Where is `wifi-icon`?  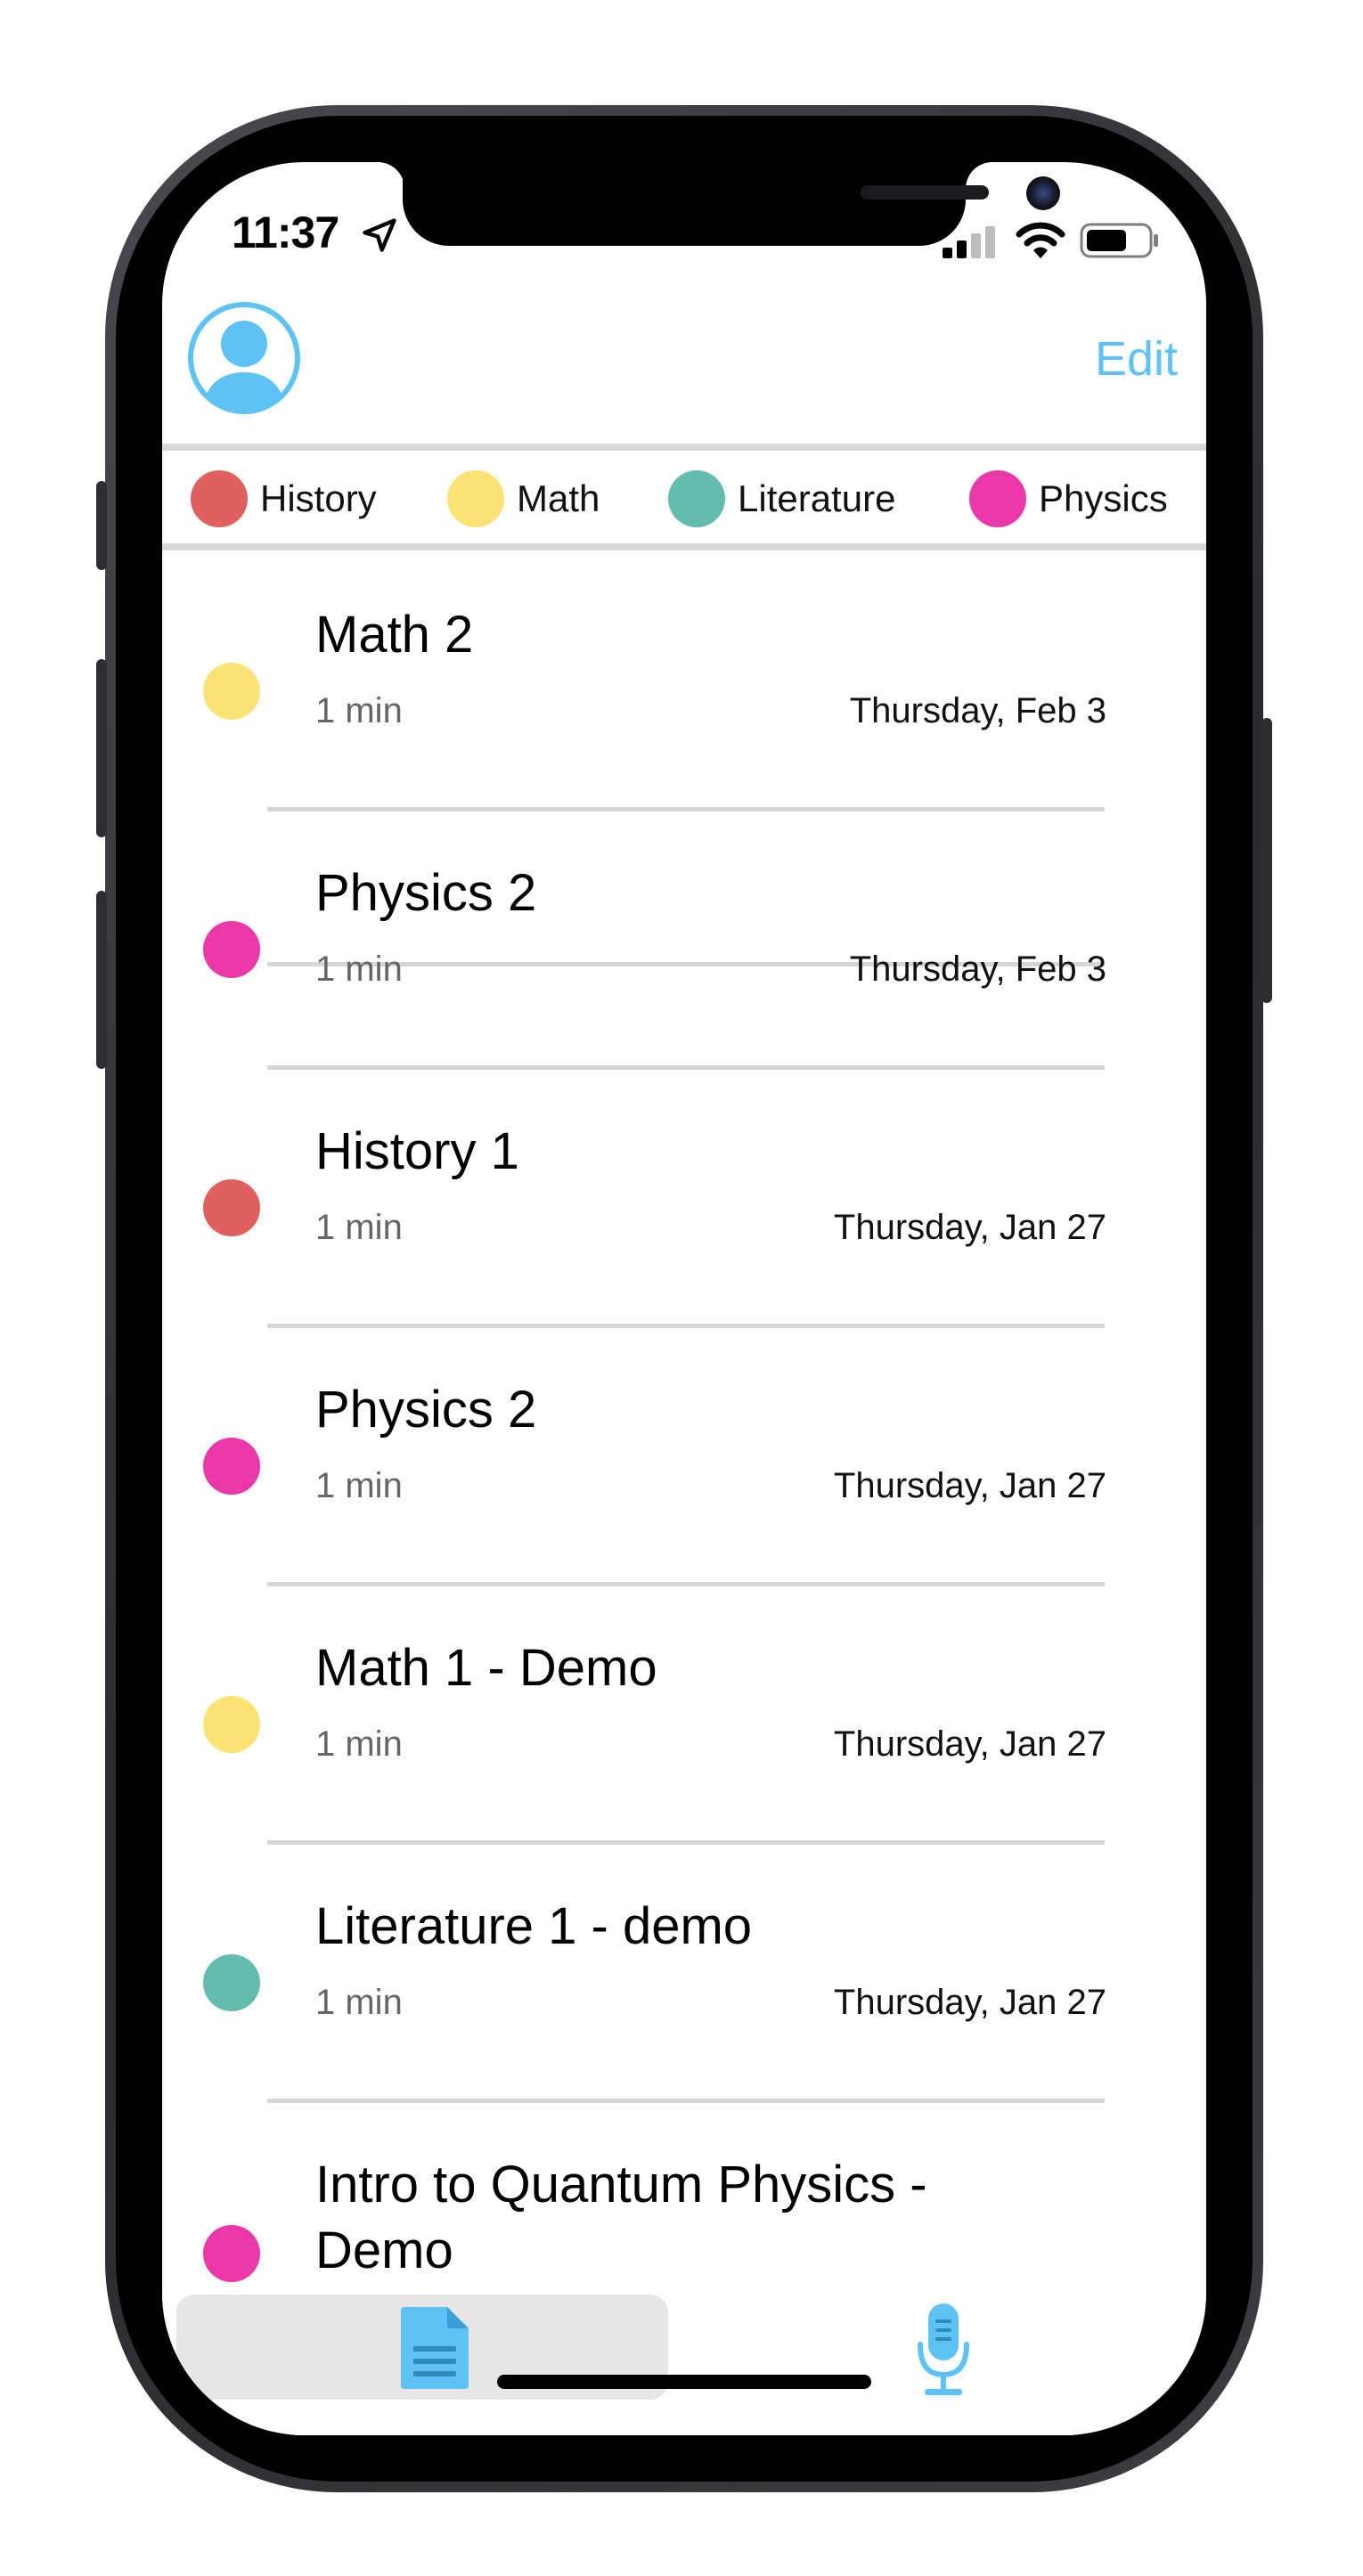
wifi-icon is located at coordinates (1040, 240).